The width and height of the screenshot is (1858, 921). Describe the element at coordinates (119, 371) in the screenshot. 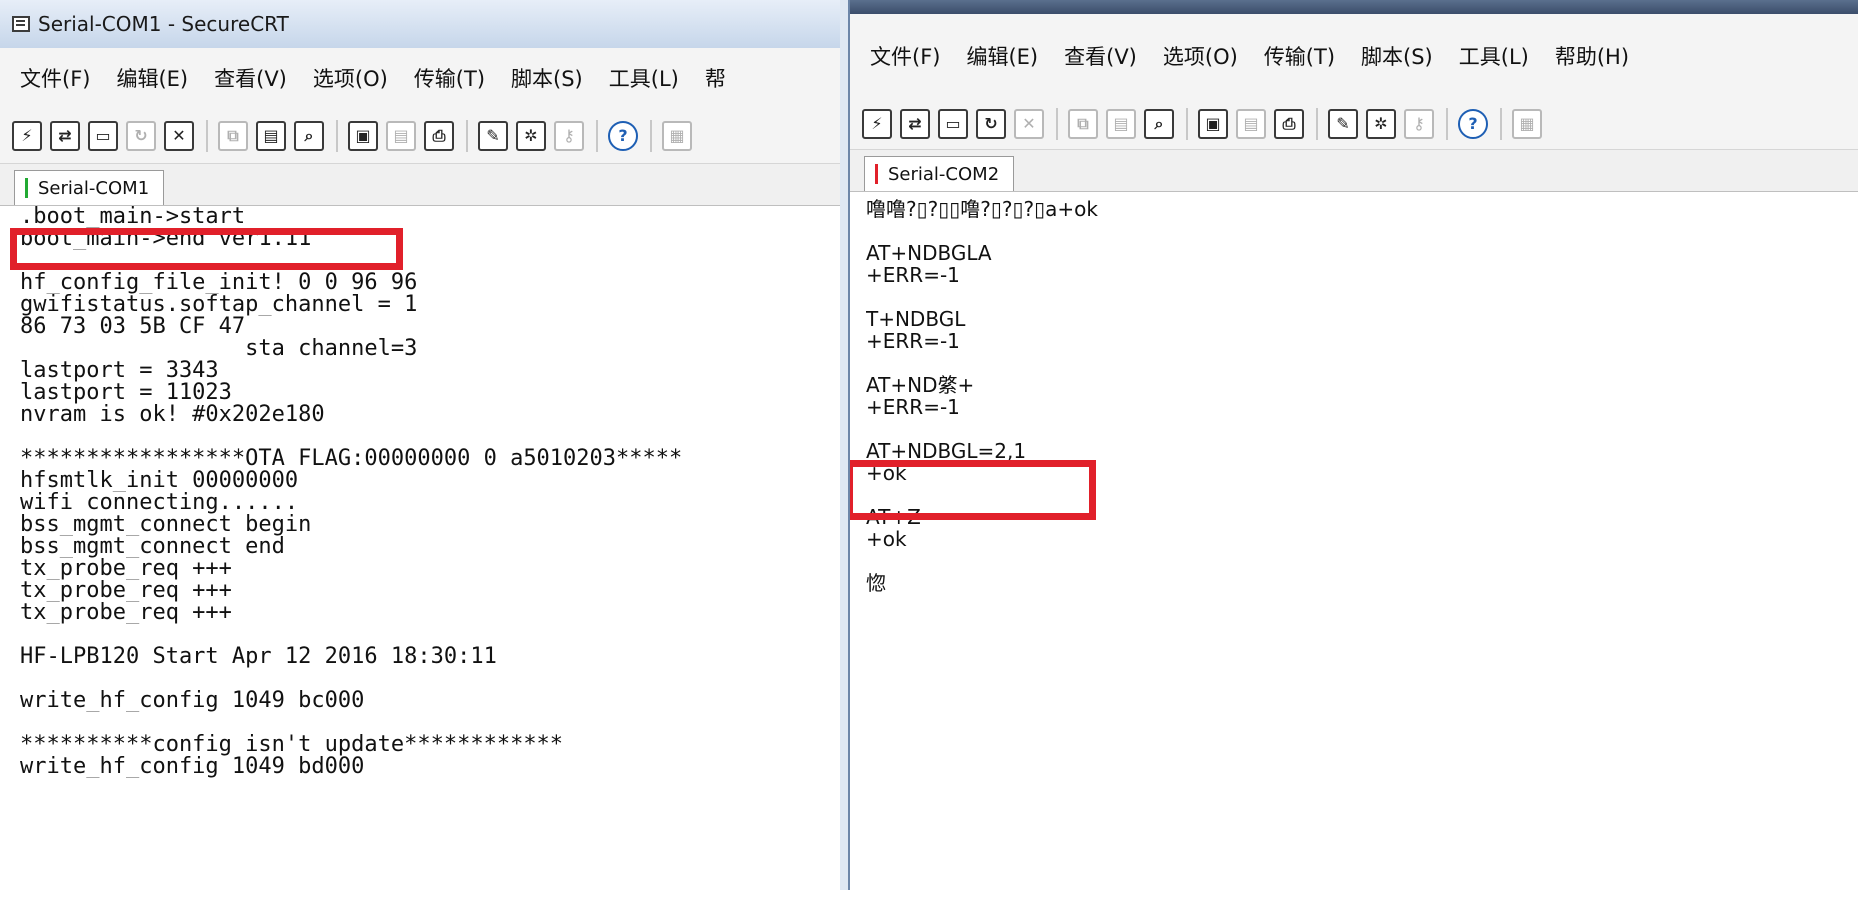

I see `terminal-line: lastport = 3343` at that location.